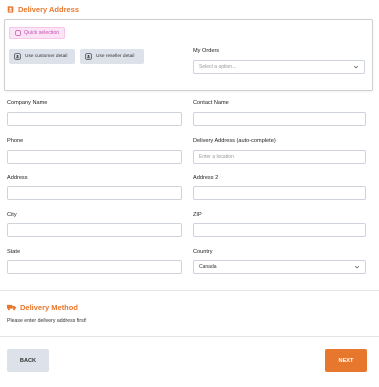 This screenshot has height=387, width=379. I want to click on next-button: NEXT, so click(346, 360).